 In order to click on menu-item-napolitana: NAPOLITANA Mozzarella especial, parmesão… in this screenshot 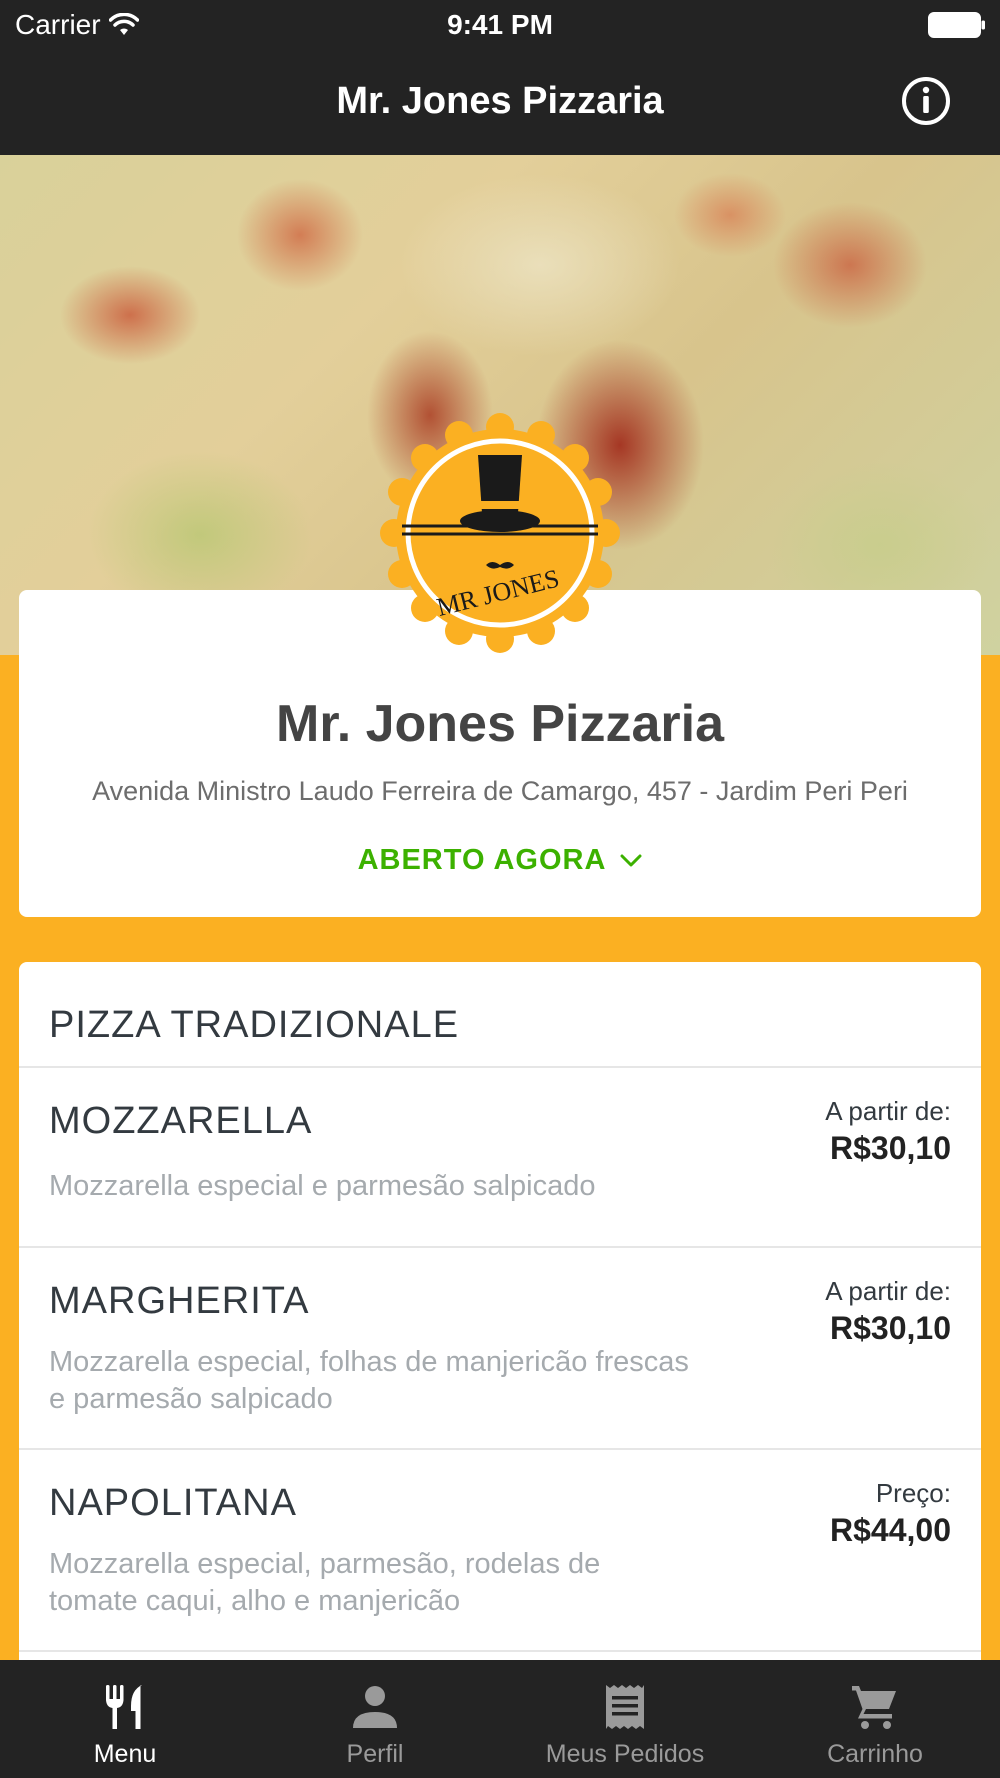, I will do `click(500, 1550)`.